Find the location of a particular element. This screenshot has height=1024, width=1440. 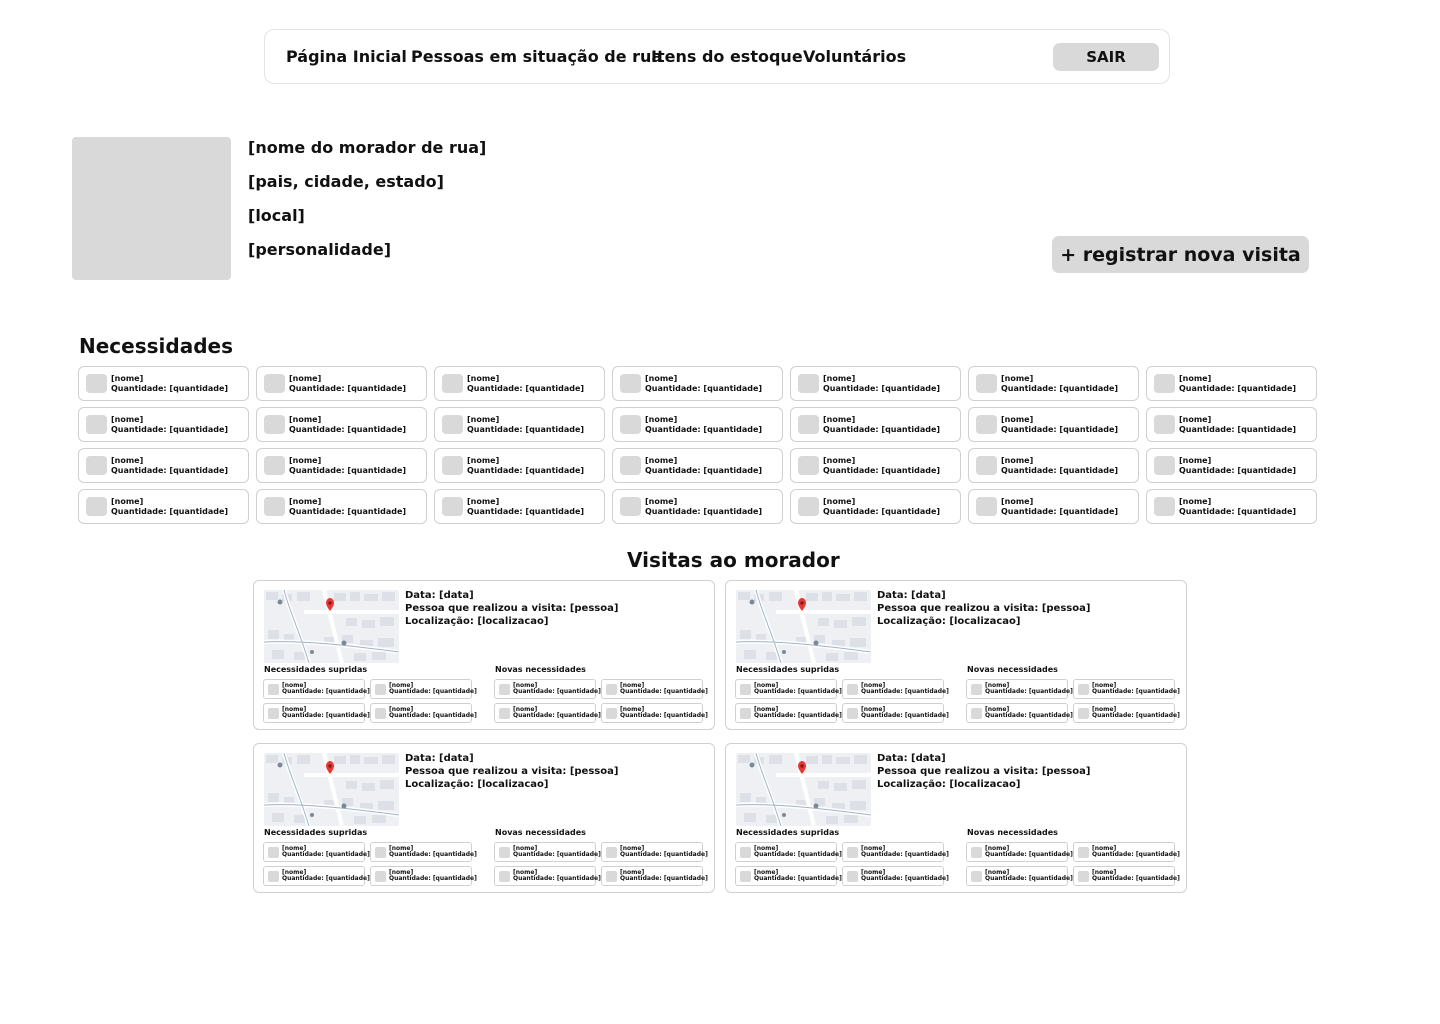

nav-link-homeless-people: Pessoas em situação de rua is located at coordinates (536, 56).